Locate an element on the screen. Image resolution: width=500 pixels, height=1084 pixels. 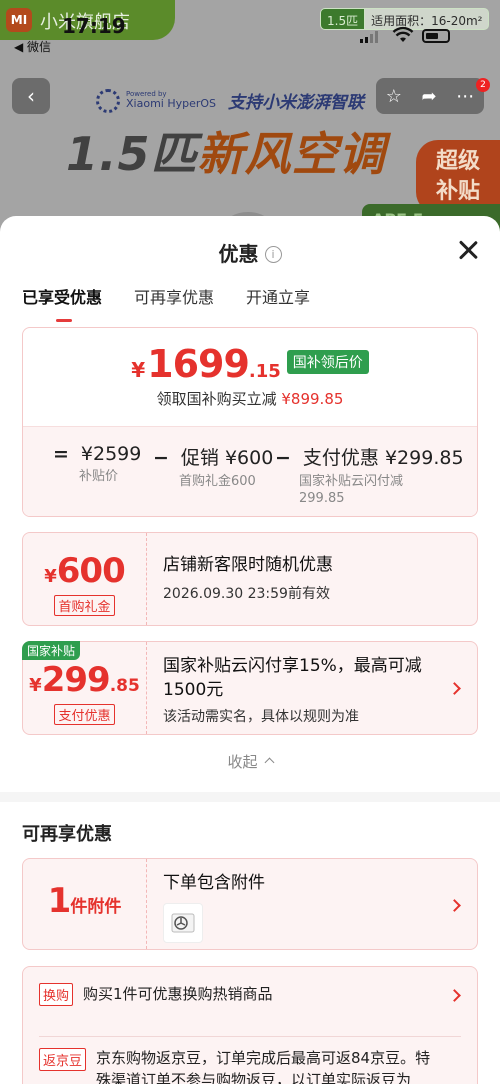
top-actions: ☆ ➦ ⋯ is located at coordinates (430, 96).